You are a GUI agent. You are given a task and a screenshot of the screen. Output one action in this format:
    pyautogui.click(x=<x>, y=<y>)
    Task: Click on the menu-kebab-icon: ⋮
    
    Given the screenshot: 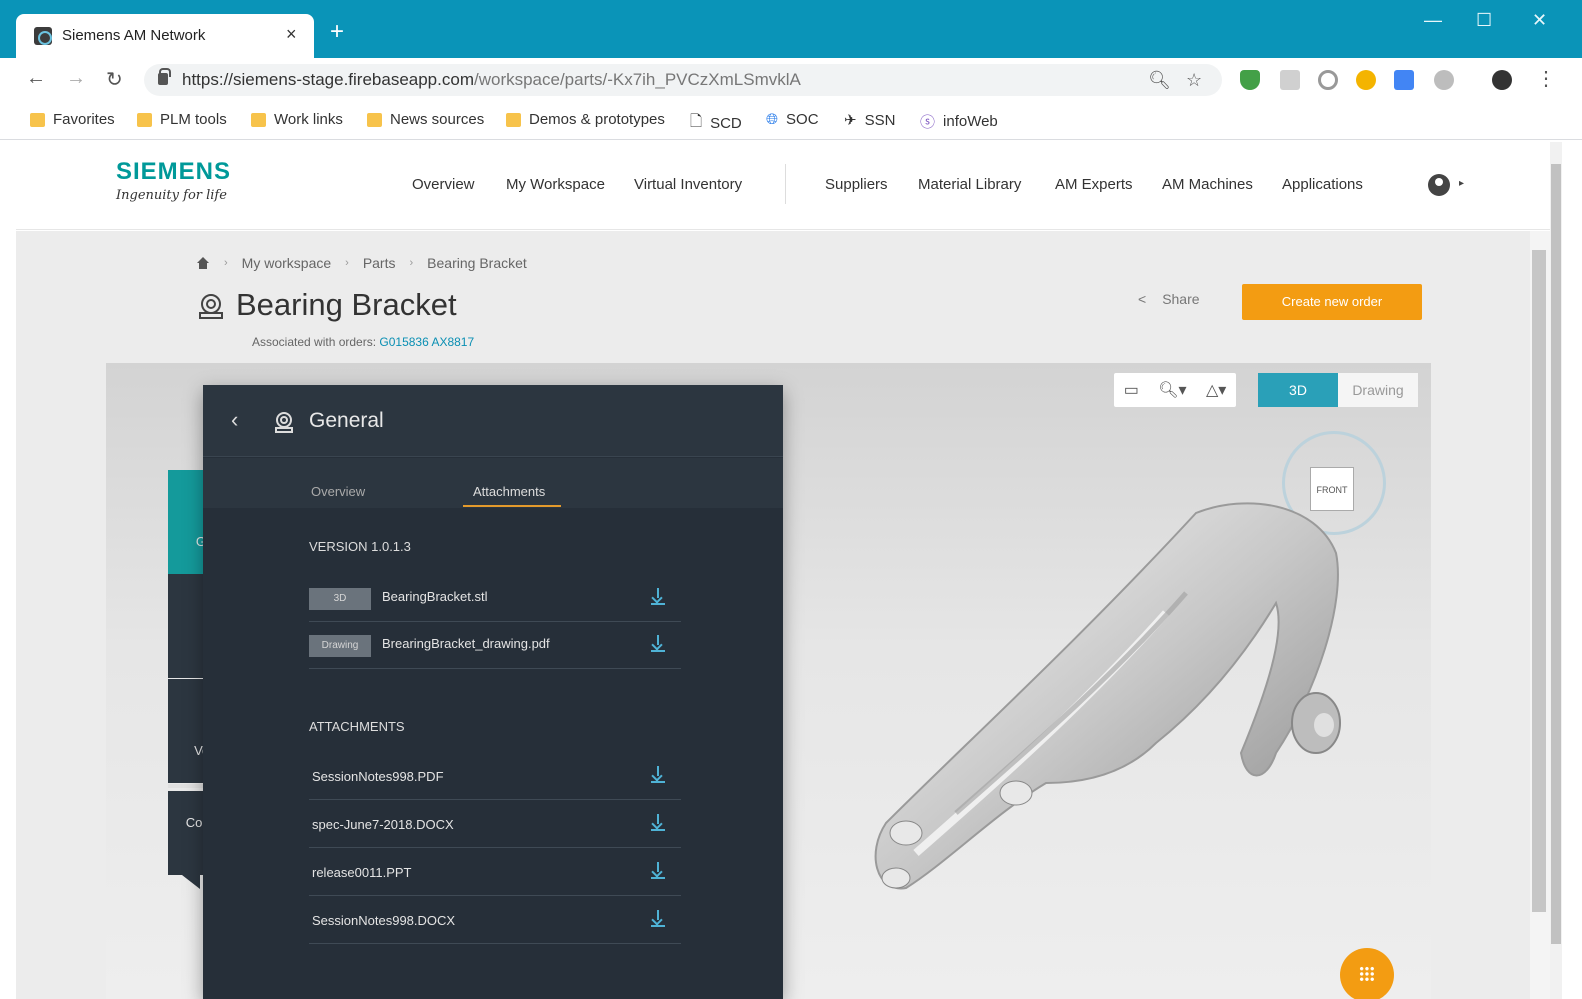 What is the action you would take?
    pyautogui.click(x=1546, y=78)
    